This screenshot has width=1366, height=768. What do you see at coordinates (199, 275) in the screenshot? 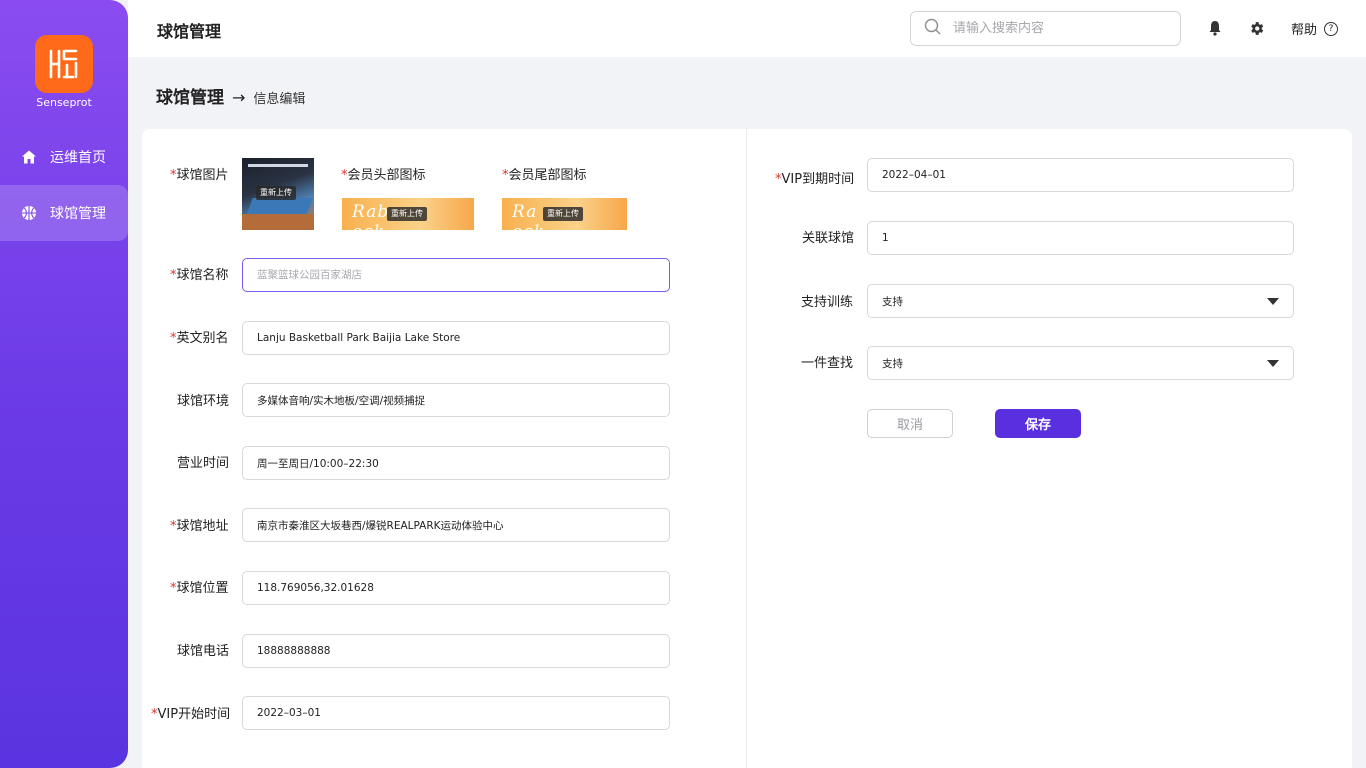
I see `venue-name-label: *球馆名称` at bounding box center [199, 275].